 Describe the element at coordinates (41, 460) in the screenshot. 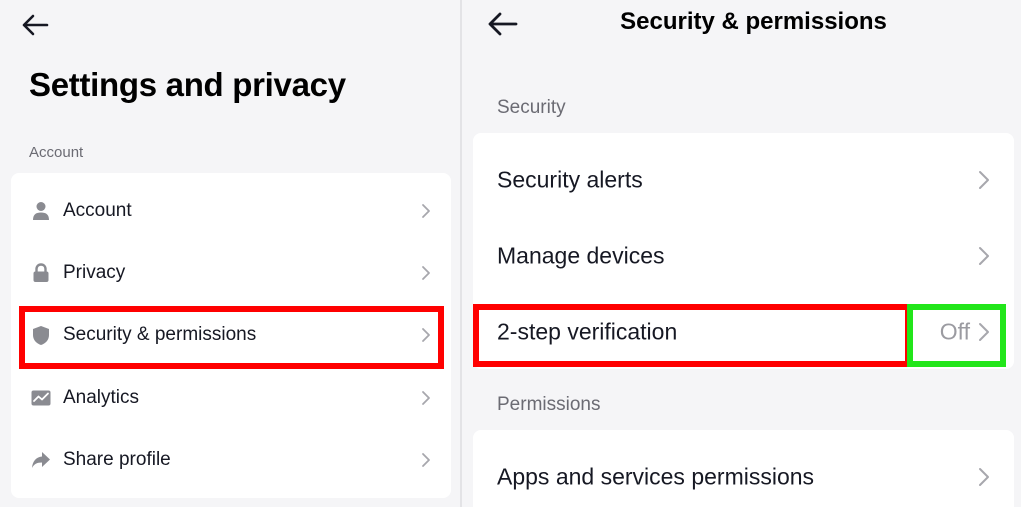

I see `share-icon` at that location.